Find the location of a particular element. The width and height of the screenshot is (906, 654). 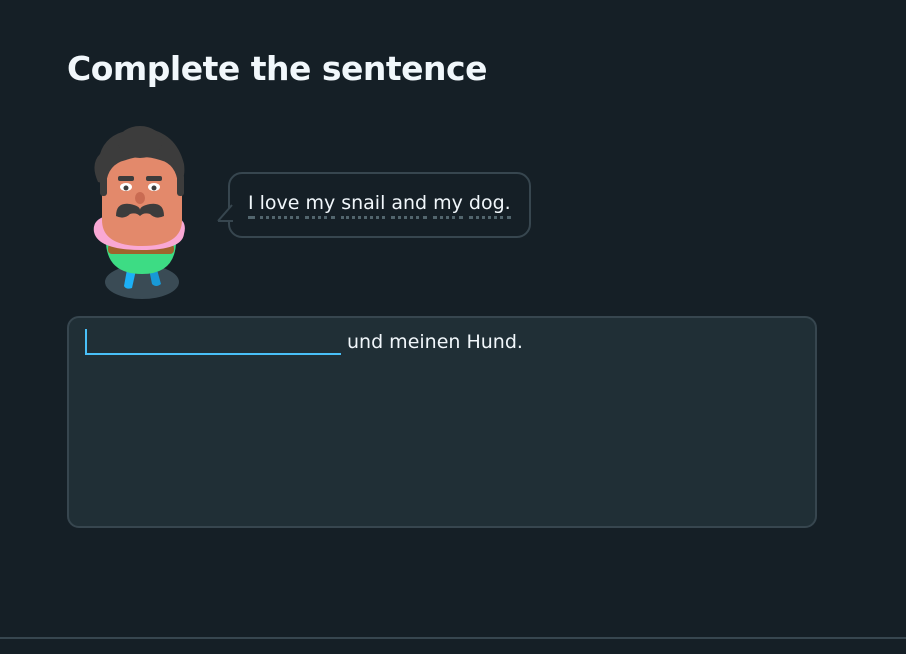

footer-divider is located at coordinates (453, 638).